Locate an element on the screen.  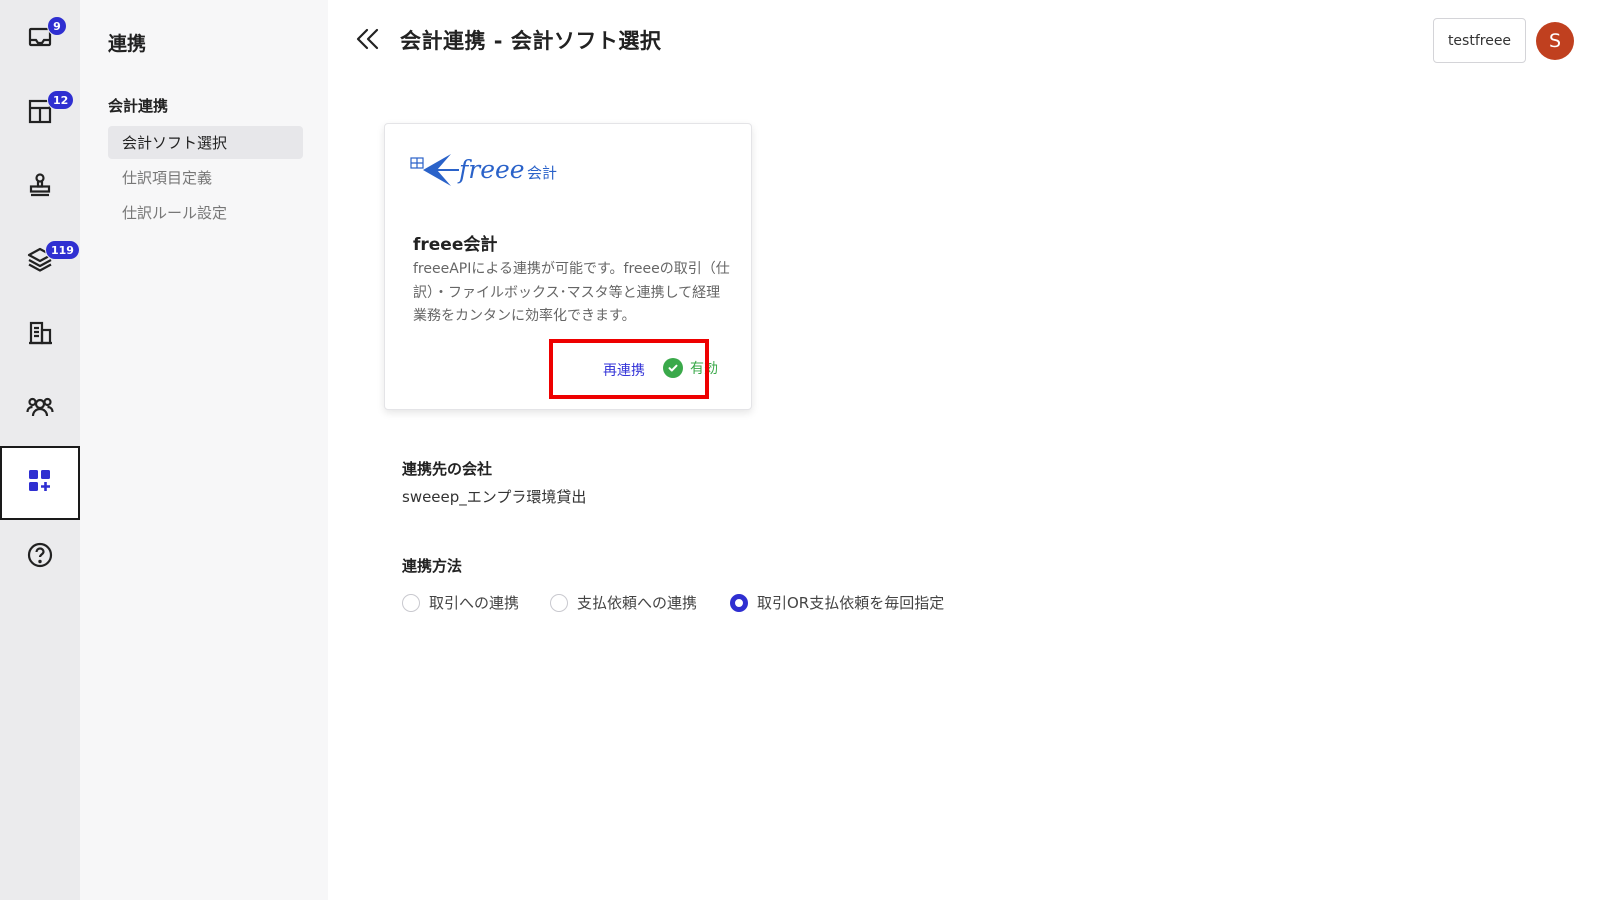
rail-item-approval is located at coordinates (40, 187).